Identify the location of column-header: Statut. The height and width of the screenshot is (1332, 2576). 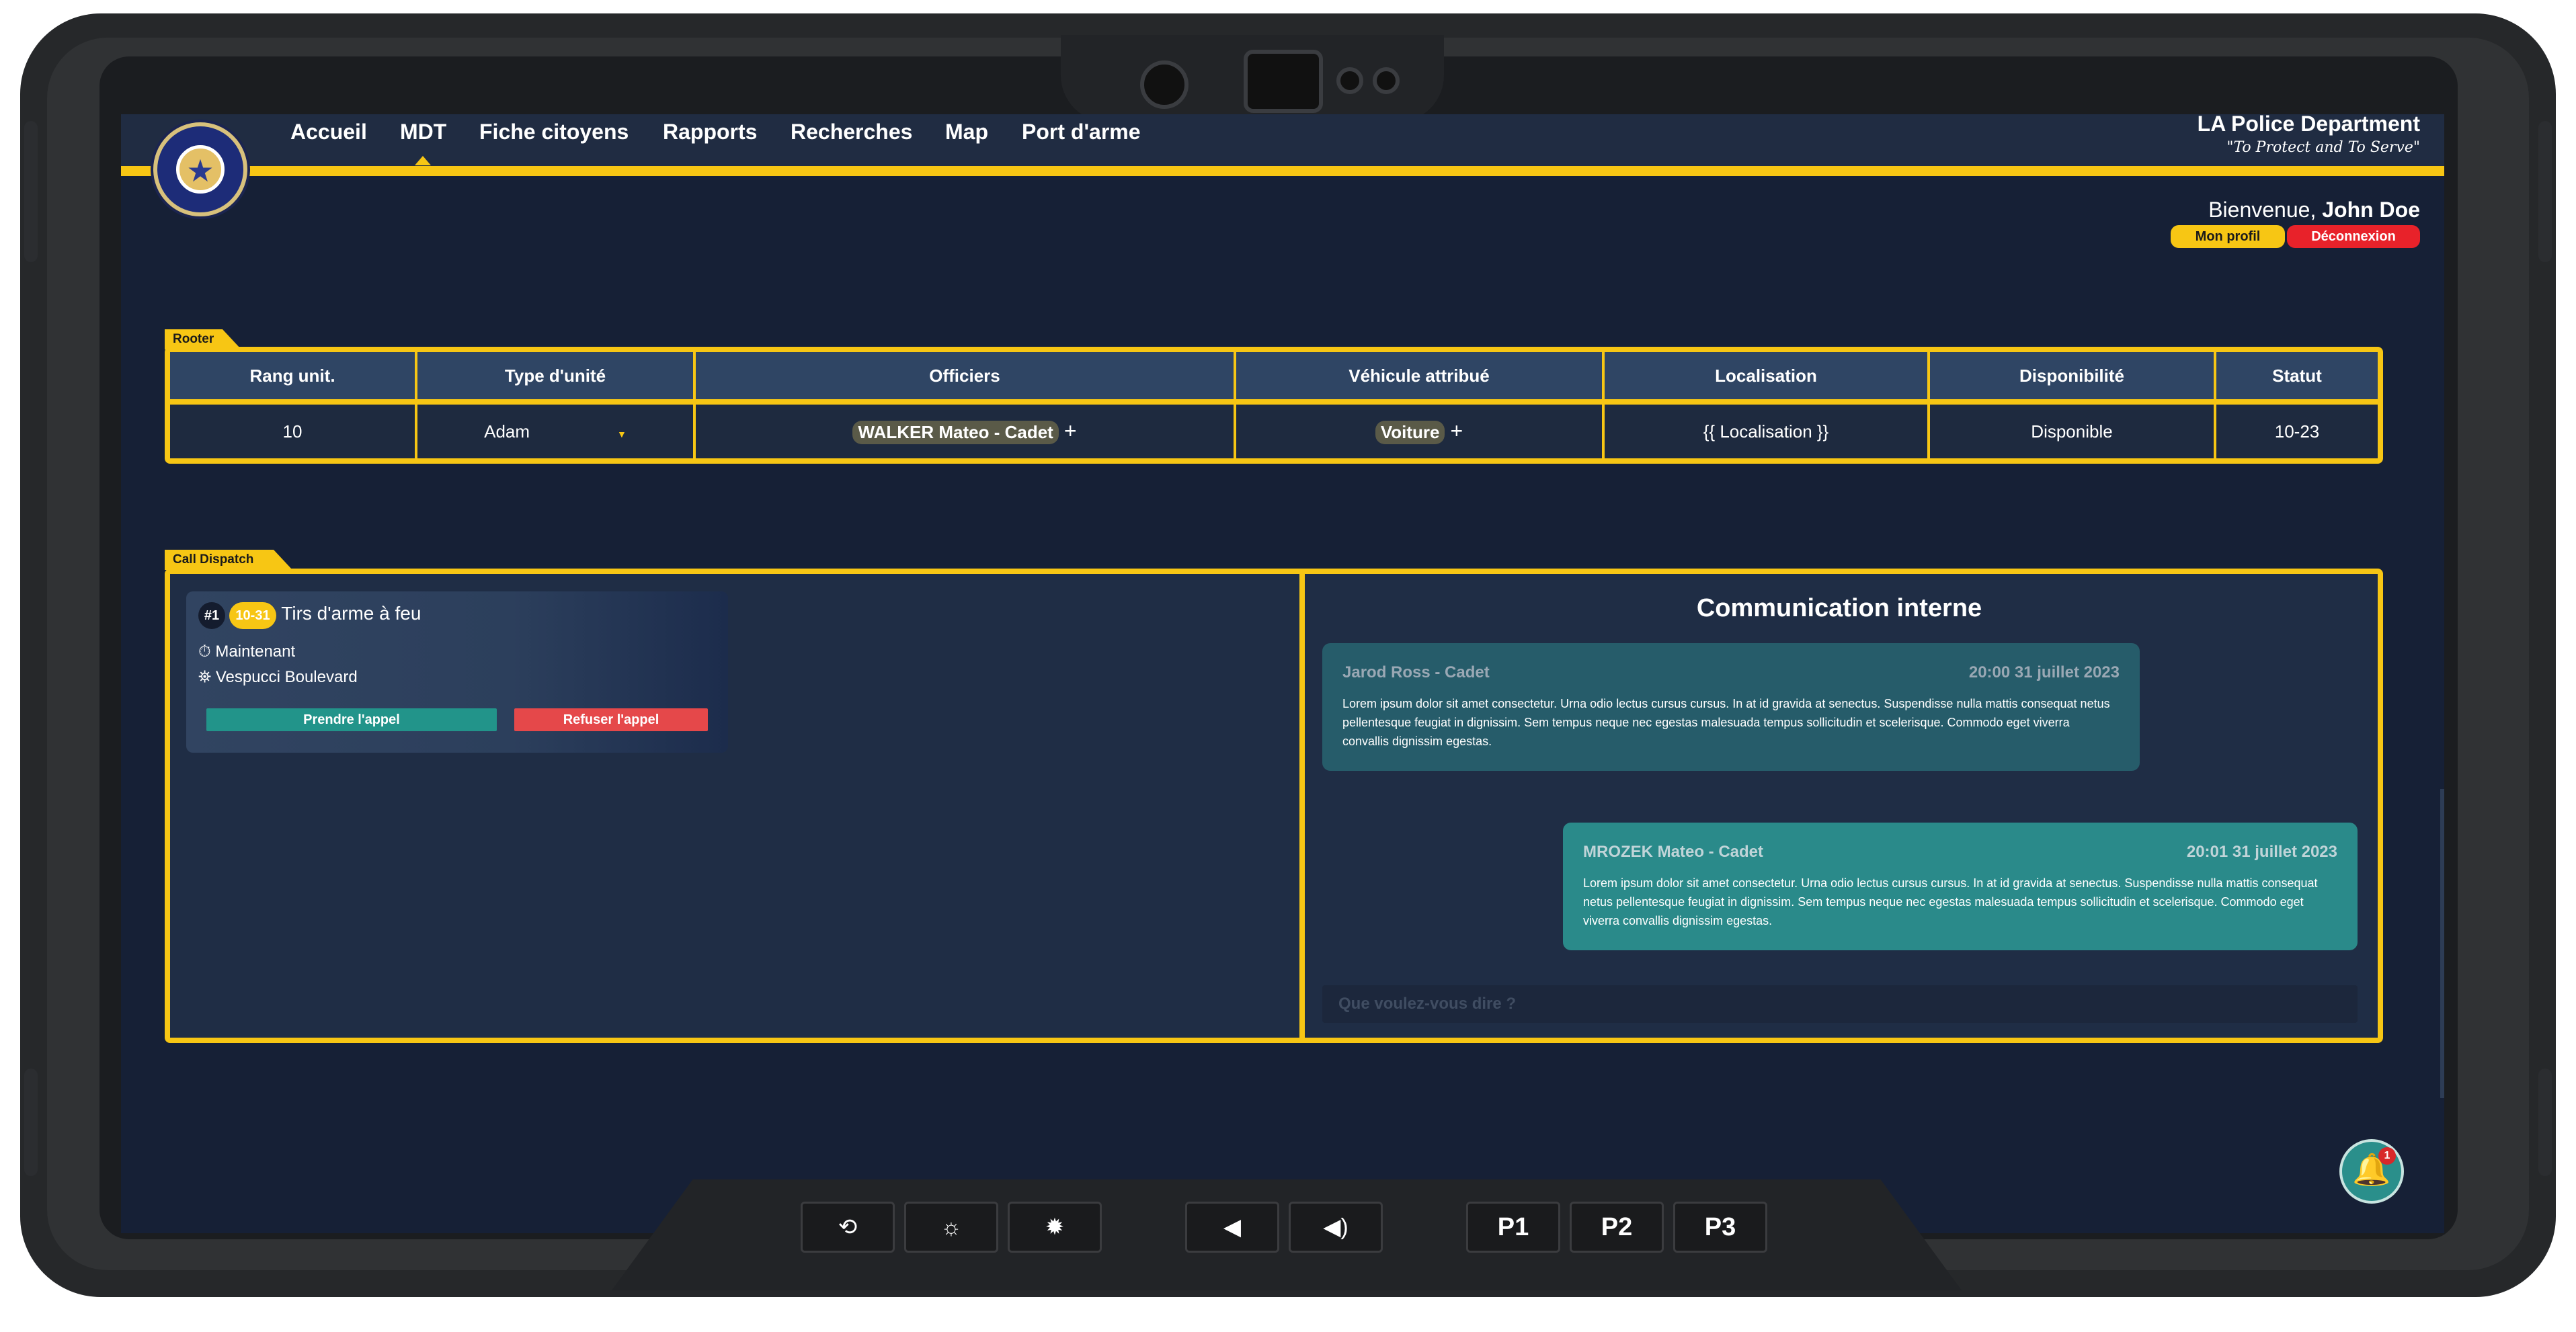
(2296, 377).